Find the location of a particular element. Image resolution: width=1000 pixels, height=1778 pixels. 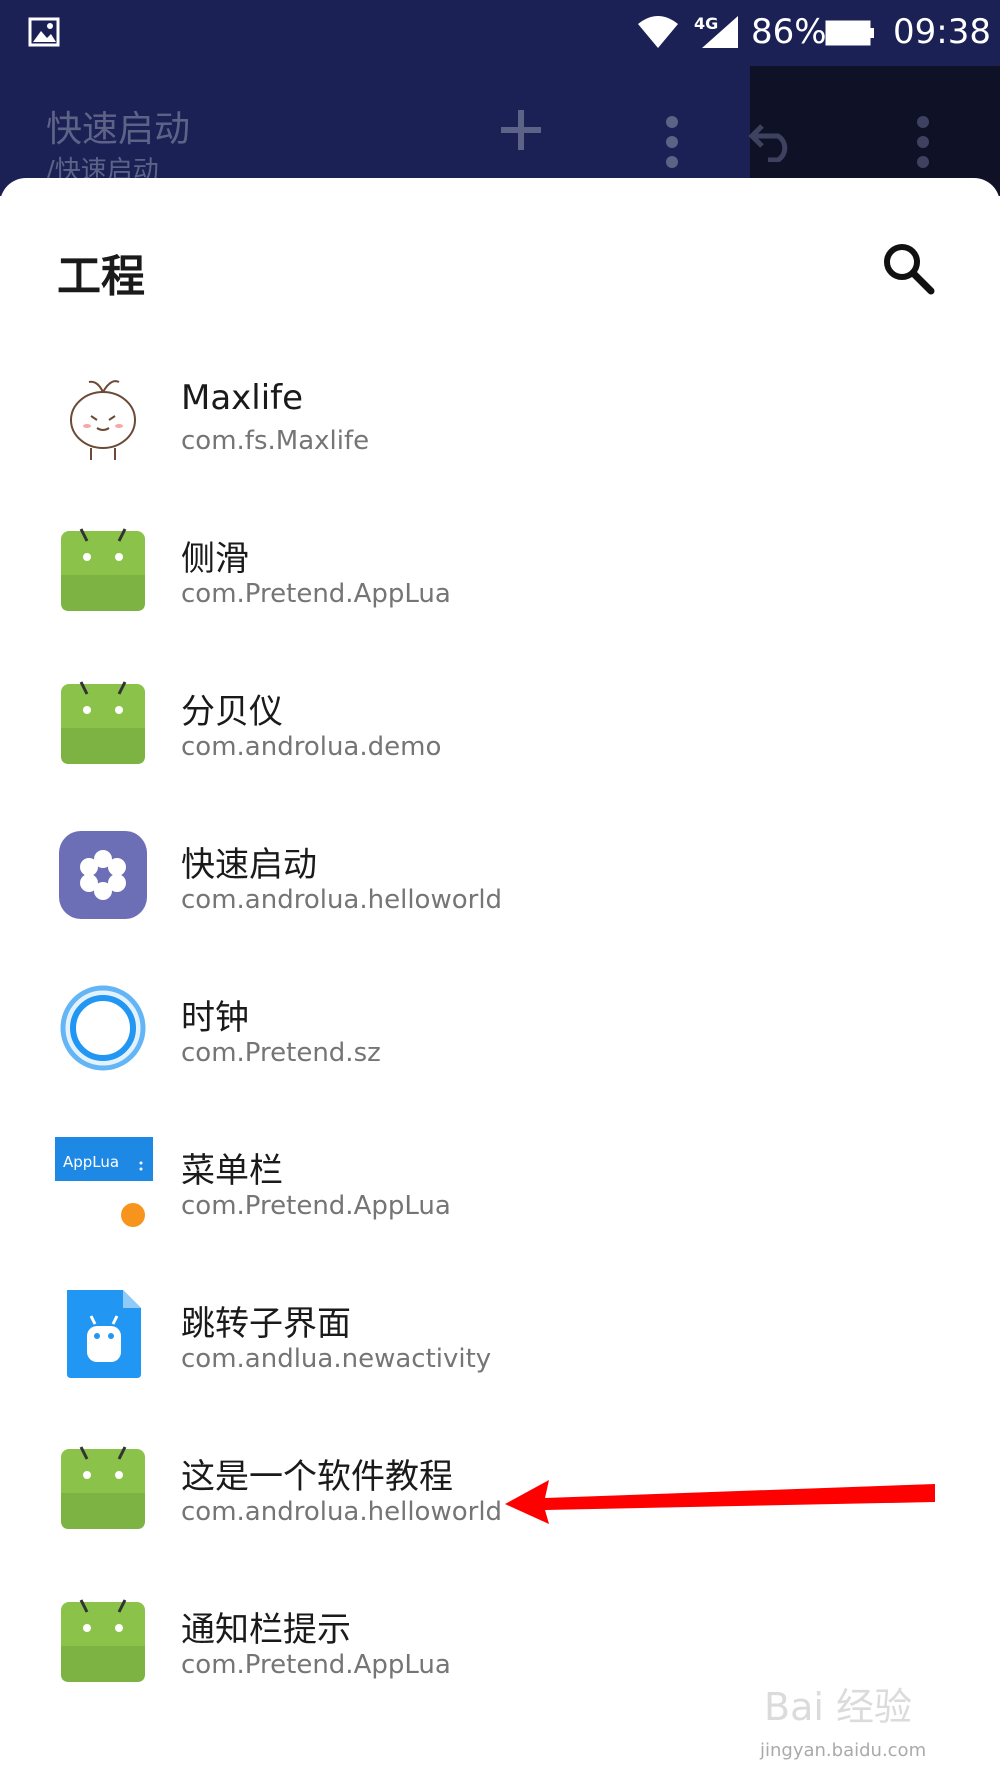

signal-icon is located at coordinates (720, 32).